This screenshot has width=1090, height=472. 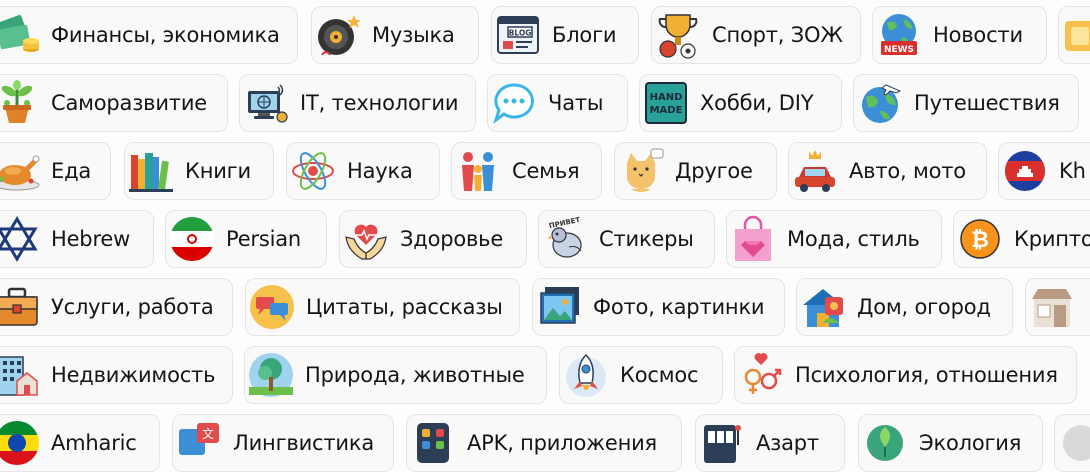 What do you see at coordinates (641, 171) in the screenshot?
I see `cat-icon` at bounding box center [641, 171].